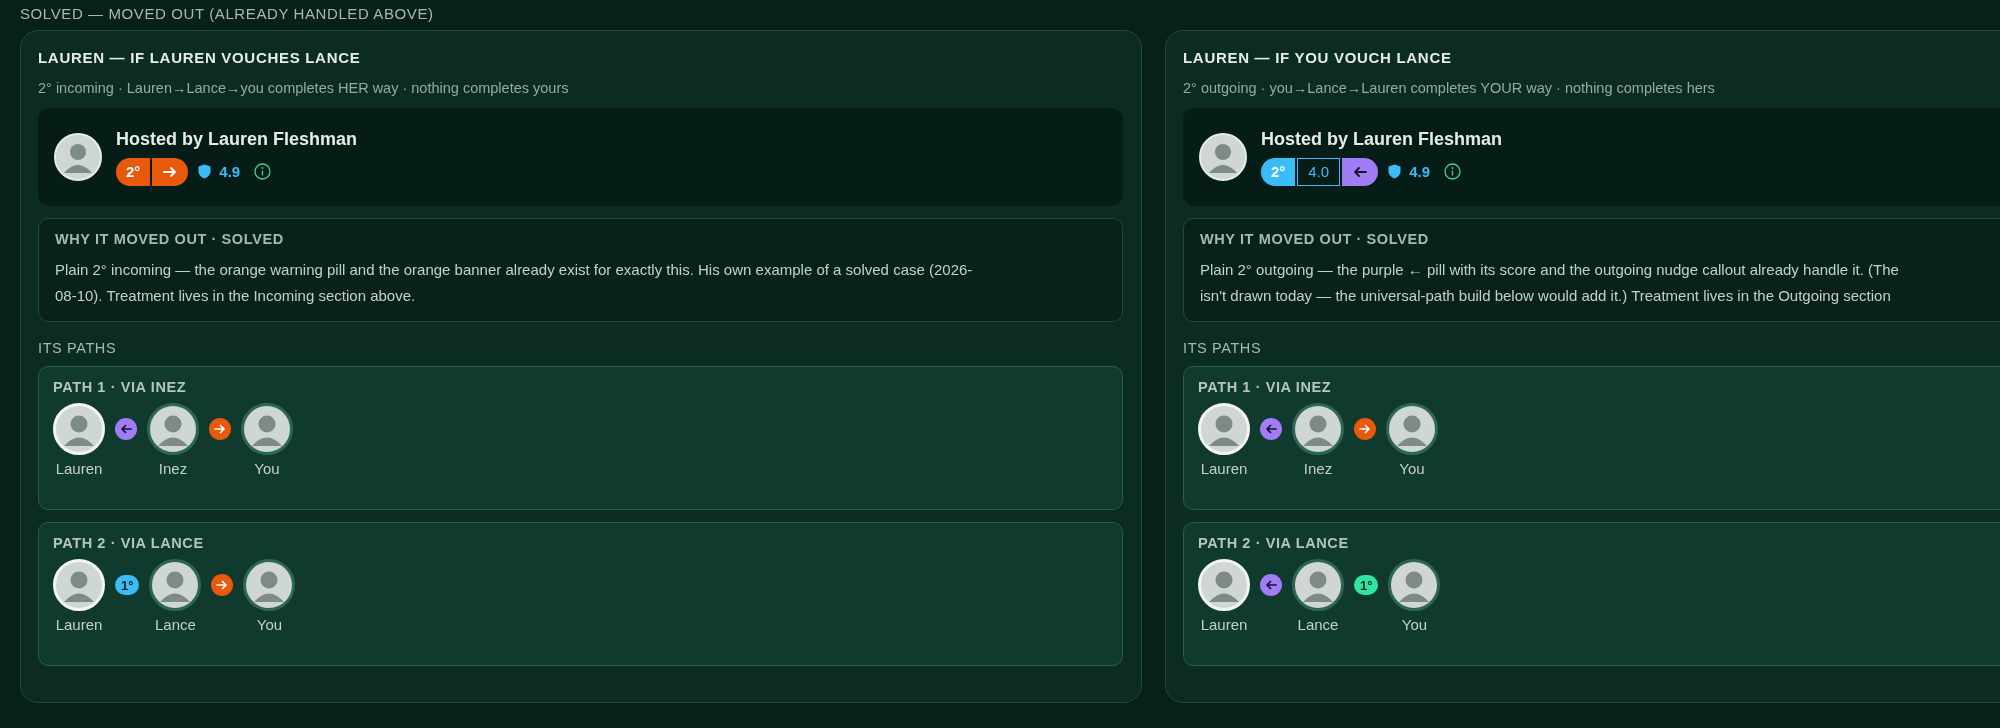 The height and width of the screenshot is (728, 2000). What do you see at coordinates (514, 270) in the screenshot?
I see `explanation-text: Plain 2° incoming — the orange warning pill and the orange banner already exist for exactly this. His own example of a solved case (2026-` at bounding box center [514, 270].